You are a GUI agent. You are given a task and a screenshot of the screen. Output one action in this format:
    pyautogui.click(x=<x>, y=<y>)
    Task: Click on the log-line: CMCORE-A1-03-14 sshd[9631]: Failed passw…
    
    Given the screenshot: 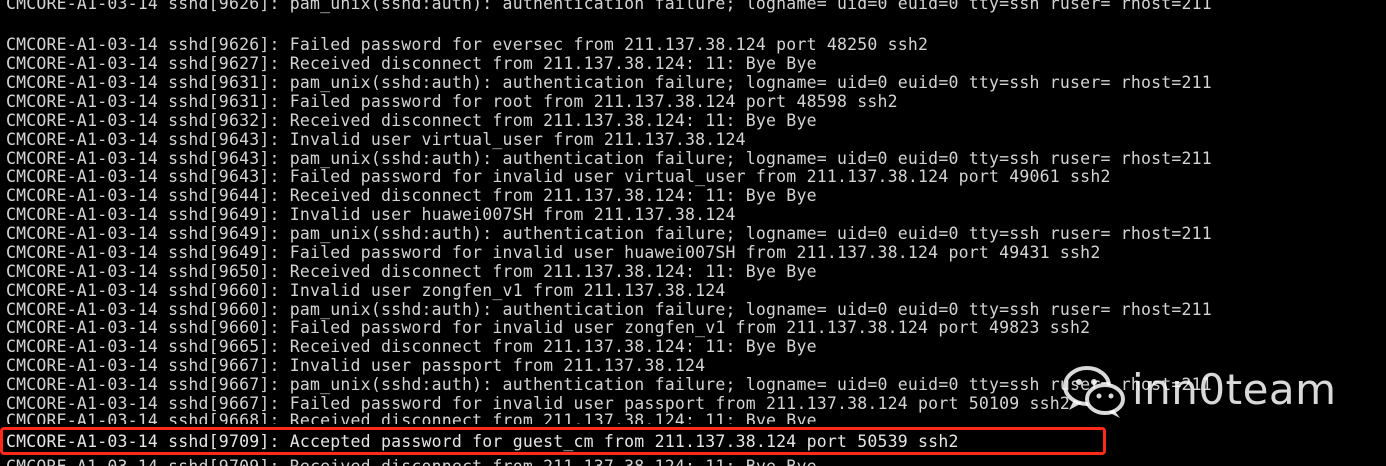 What is the action you would take?
    pyautogui.click(x=452, y=101)
    